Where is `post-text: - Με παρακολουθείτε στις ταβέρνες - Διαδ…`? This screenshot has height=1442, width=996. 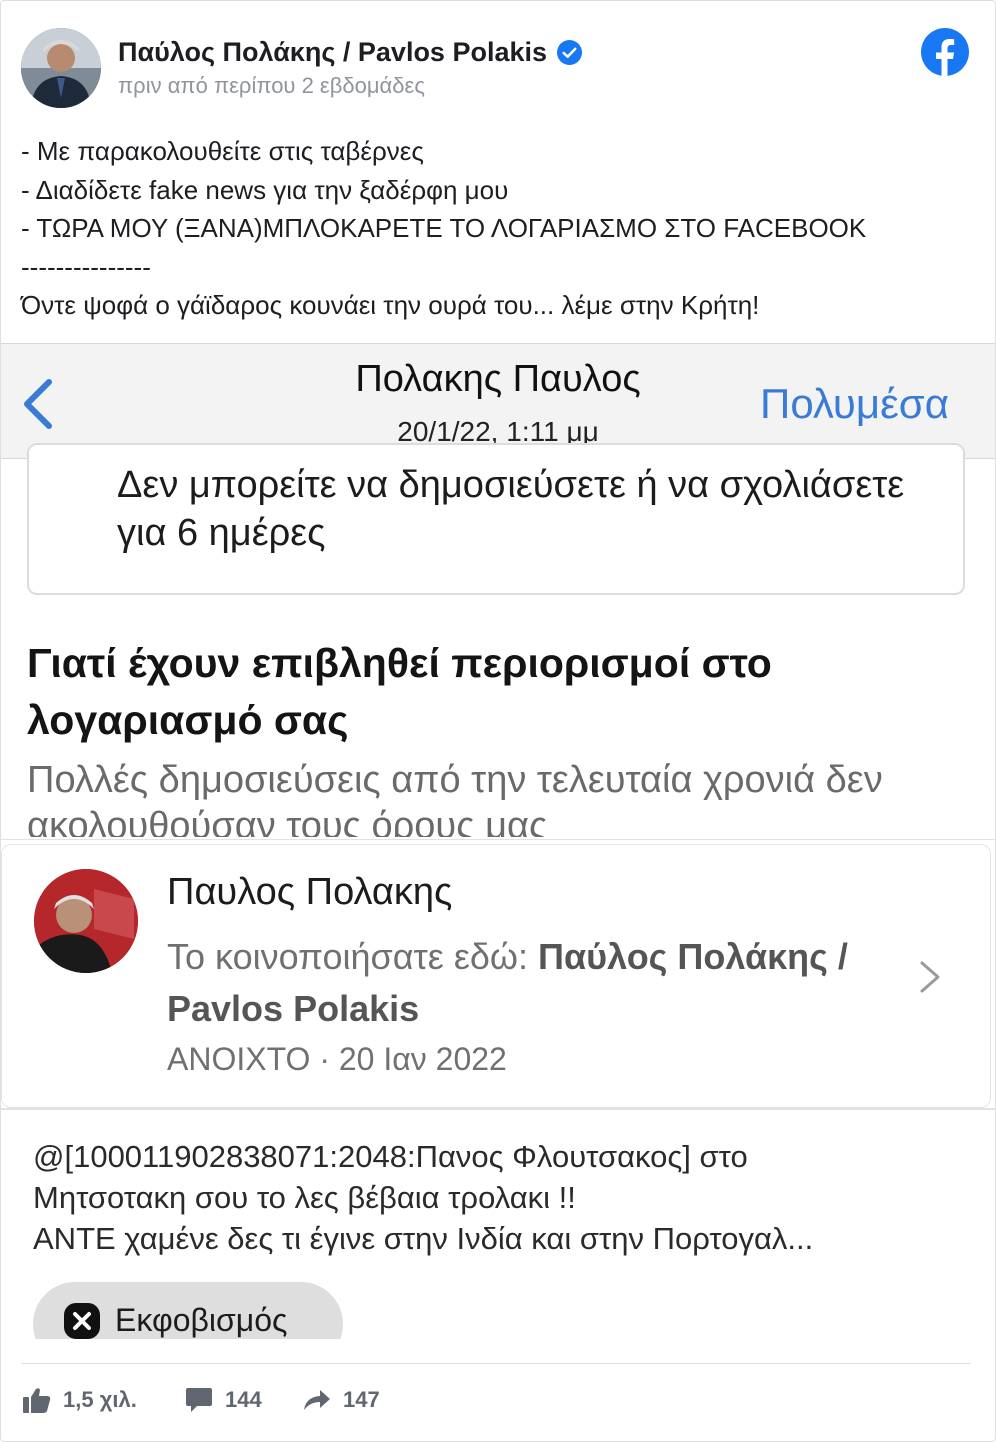
post-text: - Με παρακολουθείτε στις ταβέρνες - Διαδ… is located at coordinates (501, 228).